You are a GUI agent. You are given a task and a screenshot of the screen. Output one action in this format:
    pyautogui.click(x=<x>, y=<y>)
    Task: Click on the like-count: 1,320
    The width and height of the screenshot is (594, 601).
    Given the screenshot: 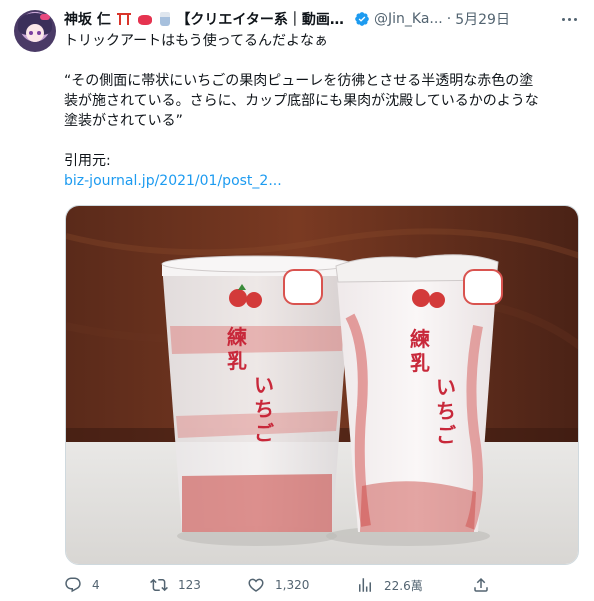 What is the action you would take?
    pyautogui.click(x=292, y=585)
    